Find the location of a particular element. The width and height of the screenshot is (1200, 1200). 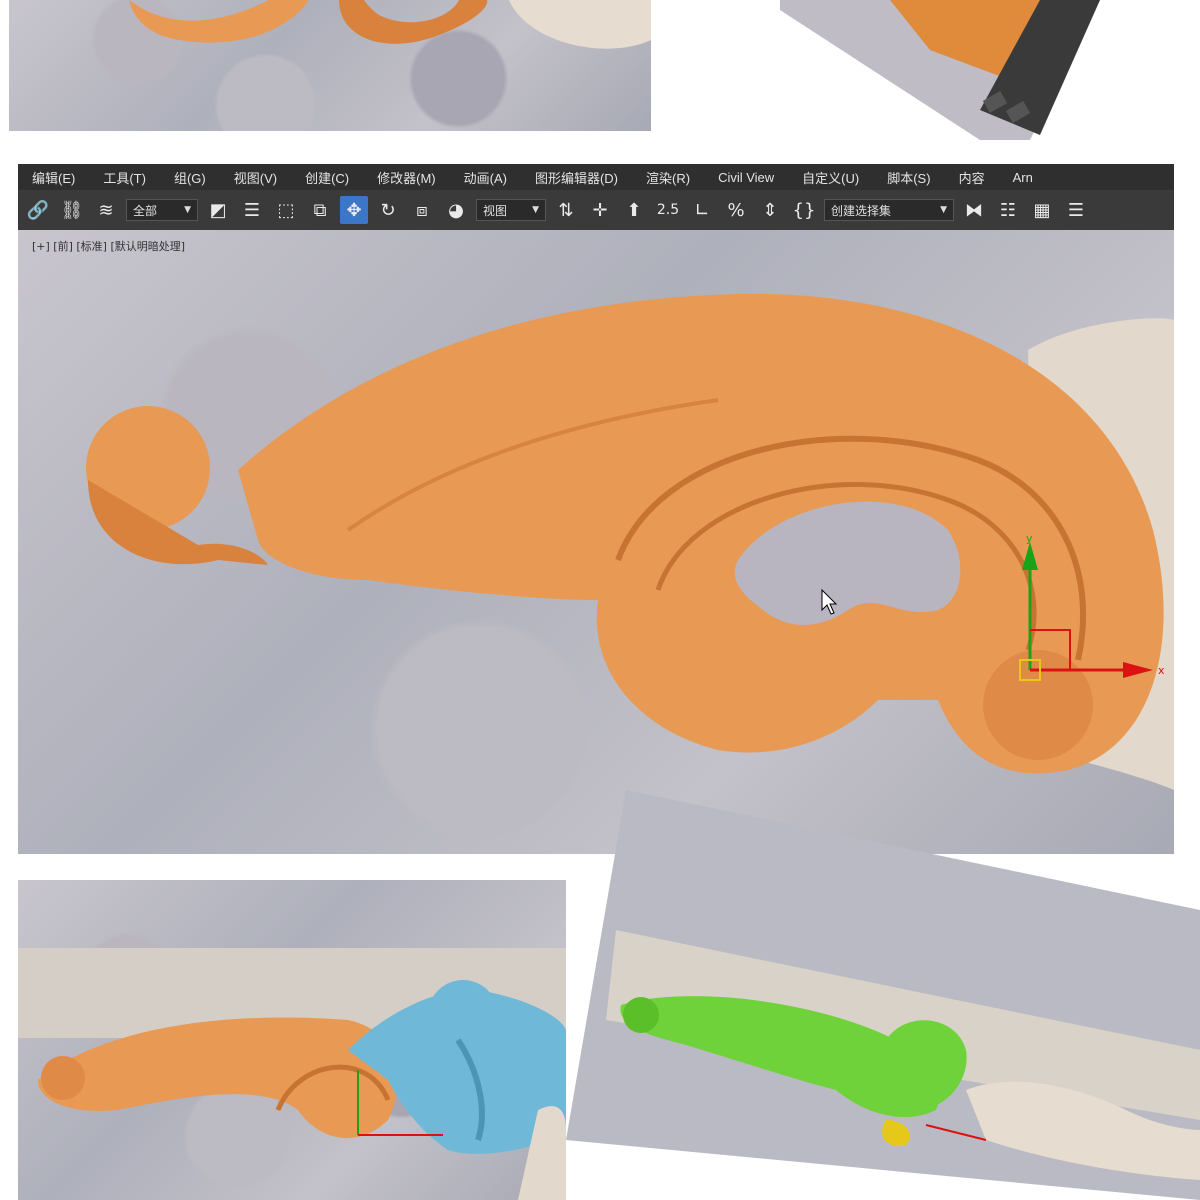

pivot-icon: ⇅ is located at coordinates (566, 210).